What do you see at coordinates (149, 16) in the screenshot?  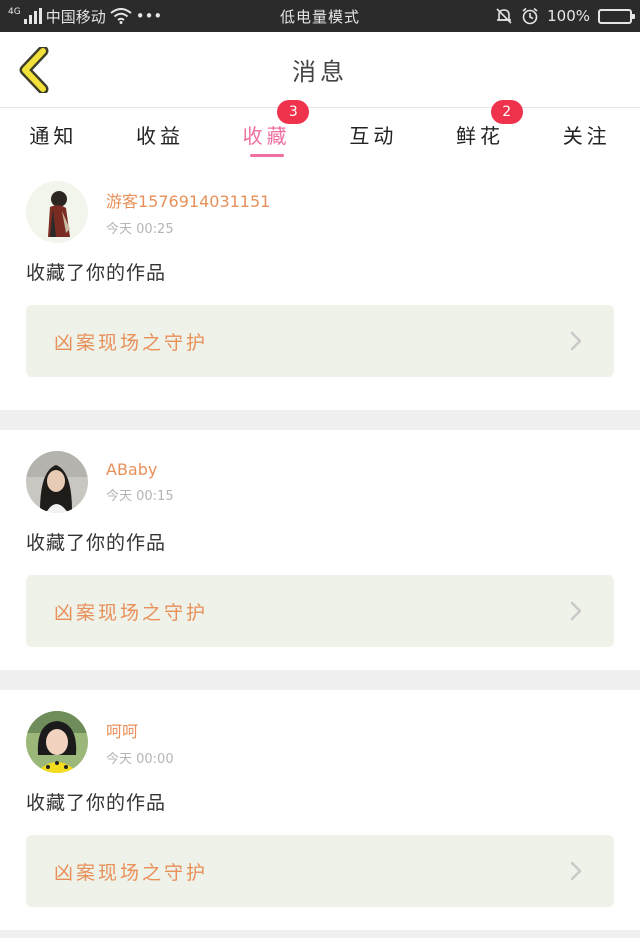 I see `more-dots: •••` at bounding box center [149, 16].